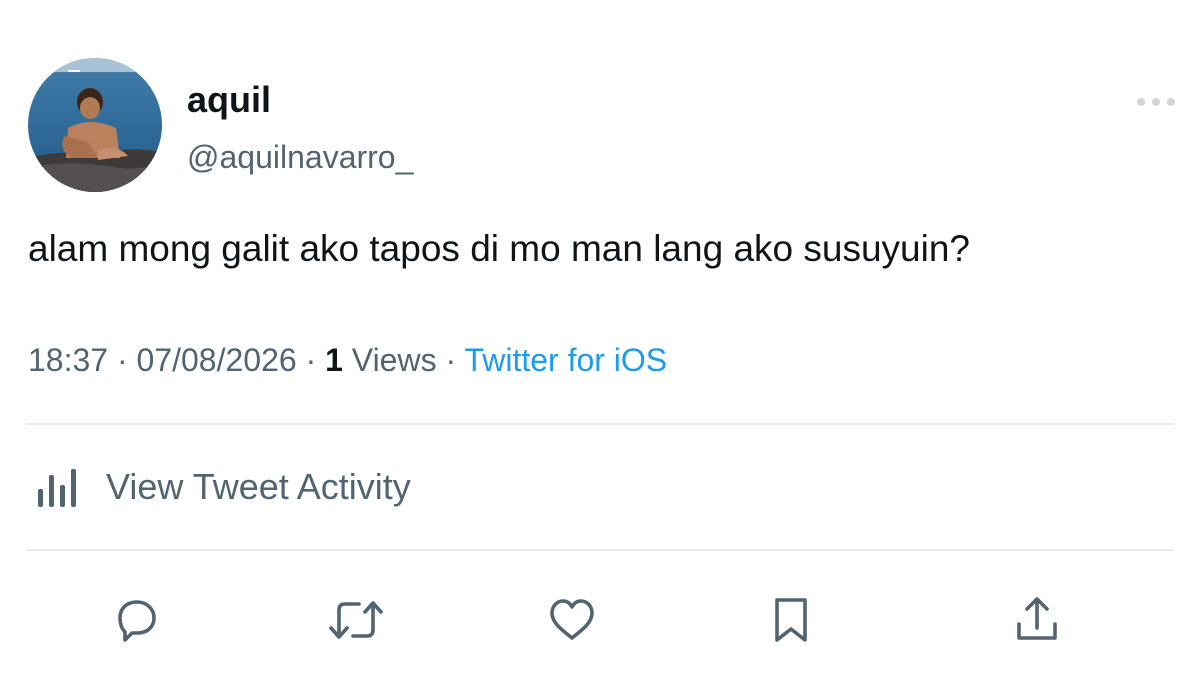 This screenshot has height=675, width=1200. I want to click on user-handle: @aquilnavarro_, so click(300, 157).